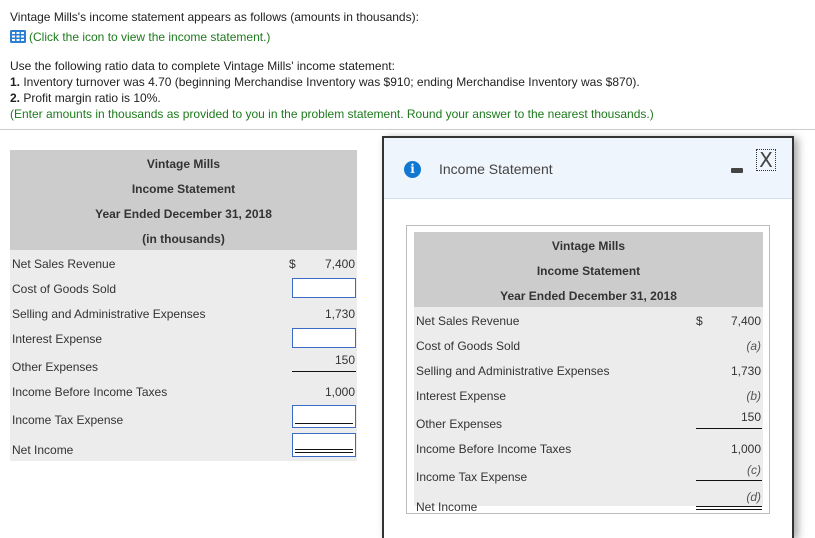 The height and width of the screenshot is (538, 815). What do you see at coordinates (324, 288) in the screenshot?
I see `cost-of-goods-sold-input` at bounding box center [324, 288].